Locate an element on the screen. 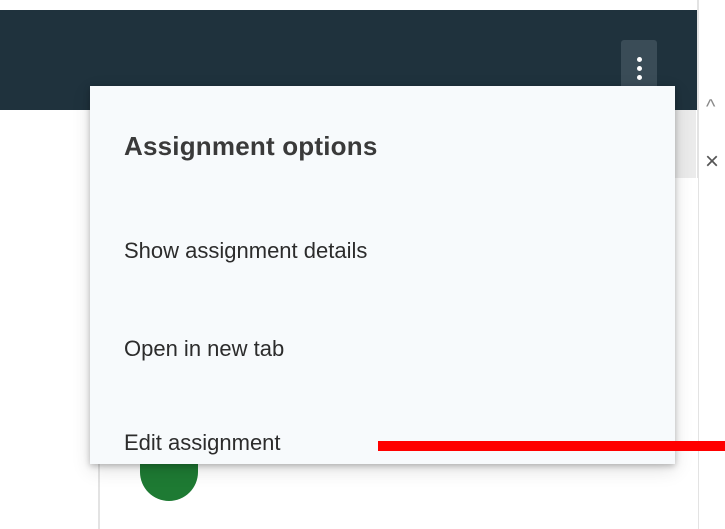 Image resolution: width=725 pixels, height=529 pixels. menu-item-show-details: Show assignment details is located at coordinates (245, 251).